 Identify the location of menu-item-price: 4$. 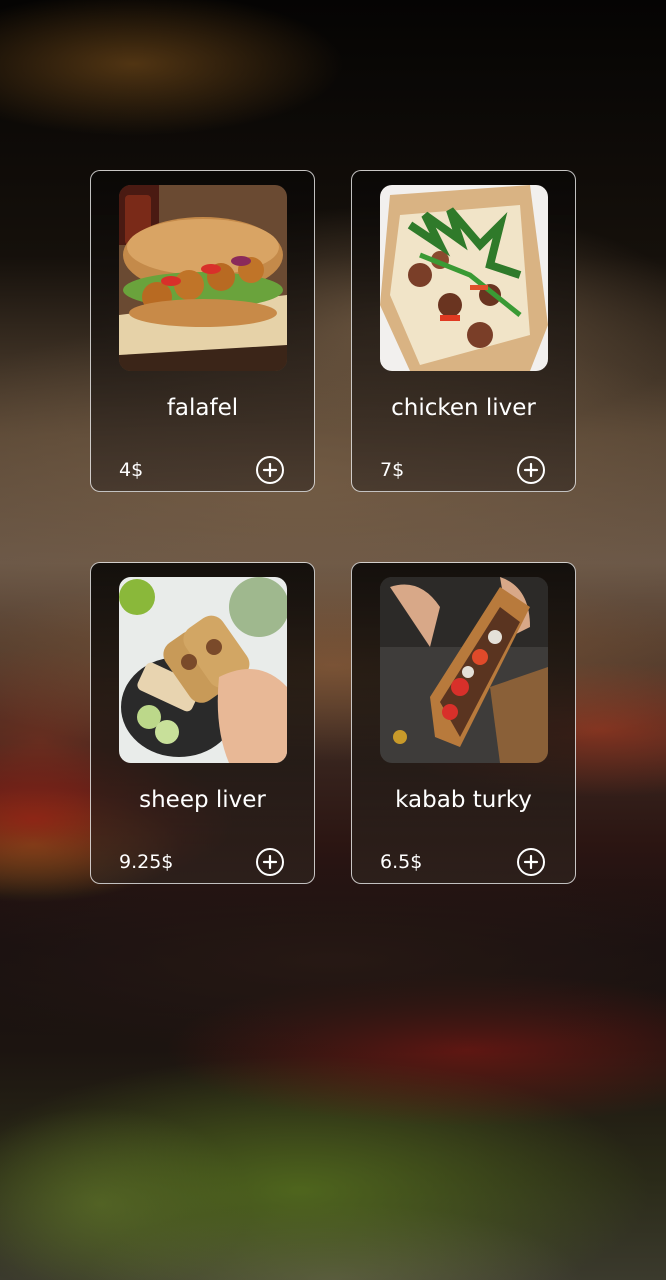
(131, 470).